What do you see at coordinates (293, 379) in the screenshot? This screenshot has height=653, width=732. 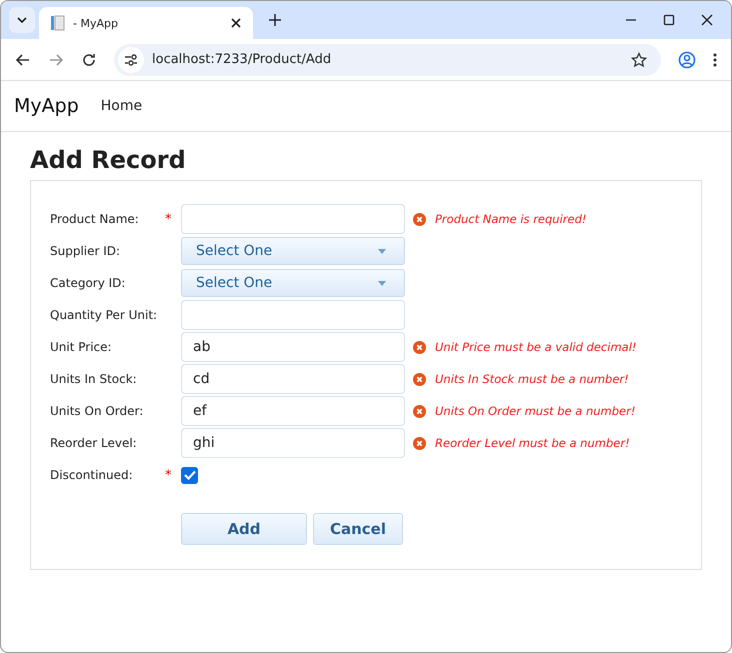 I see `input-field: cd` at bounding box center [293, 379].